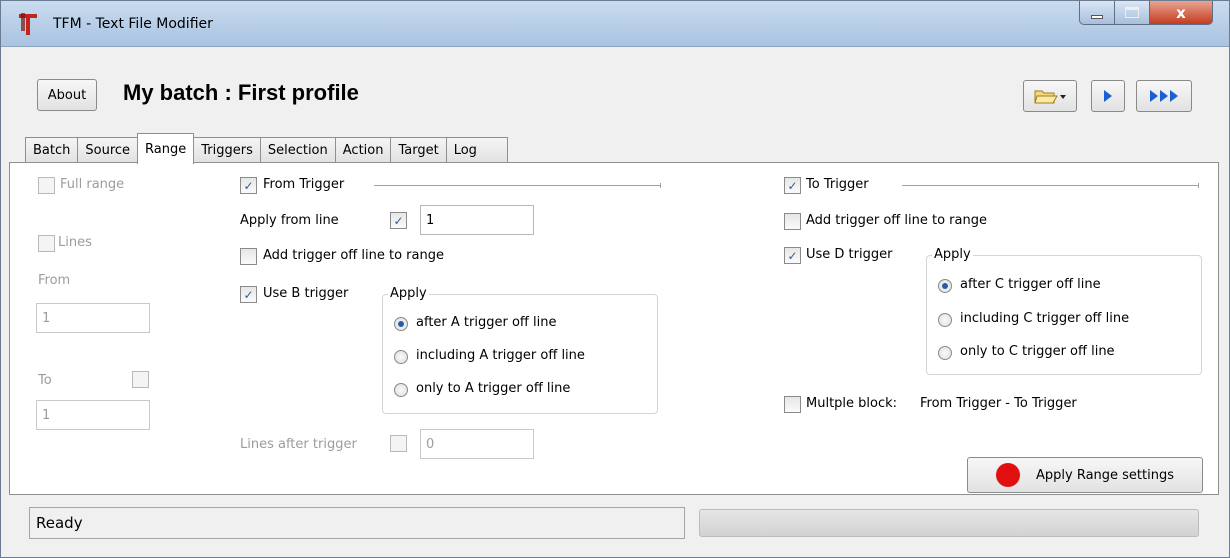  I want to click on multiple-block-checkbox, so click(792, 404).